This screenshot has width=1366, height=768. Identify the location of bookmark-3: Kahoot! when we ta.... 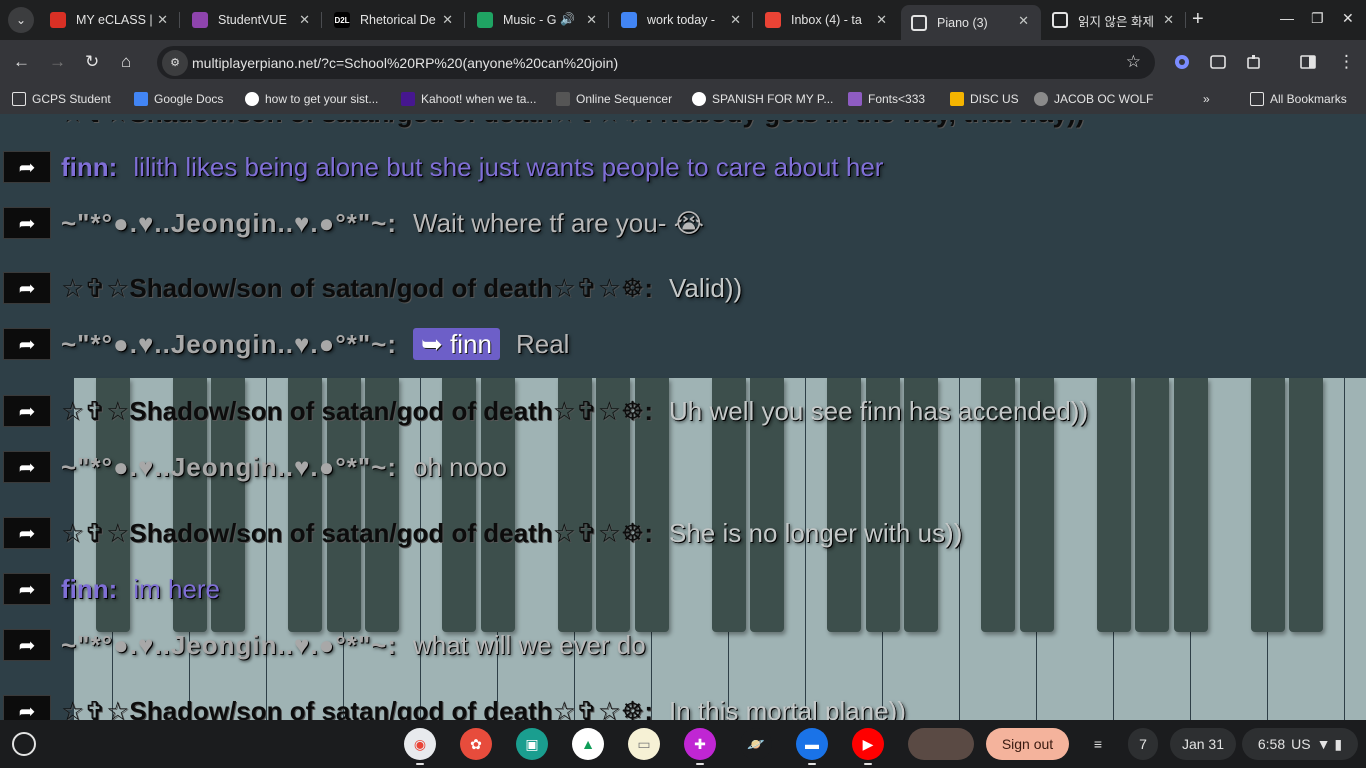
(468, 99).